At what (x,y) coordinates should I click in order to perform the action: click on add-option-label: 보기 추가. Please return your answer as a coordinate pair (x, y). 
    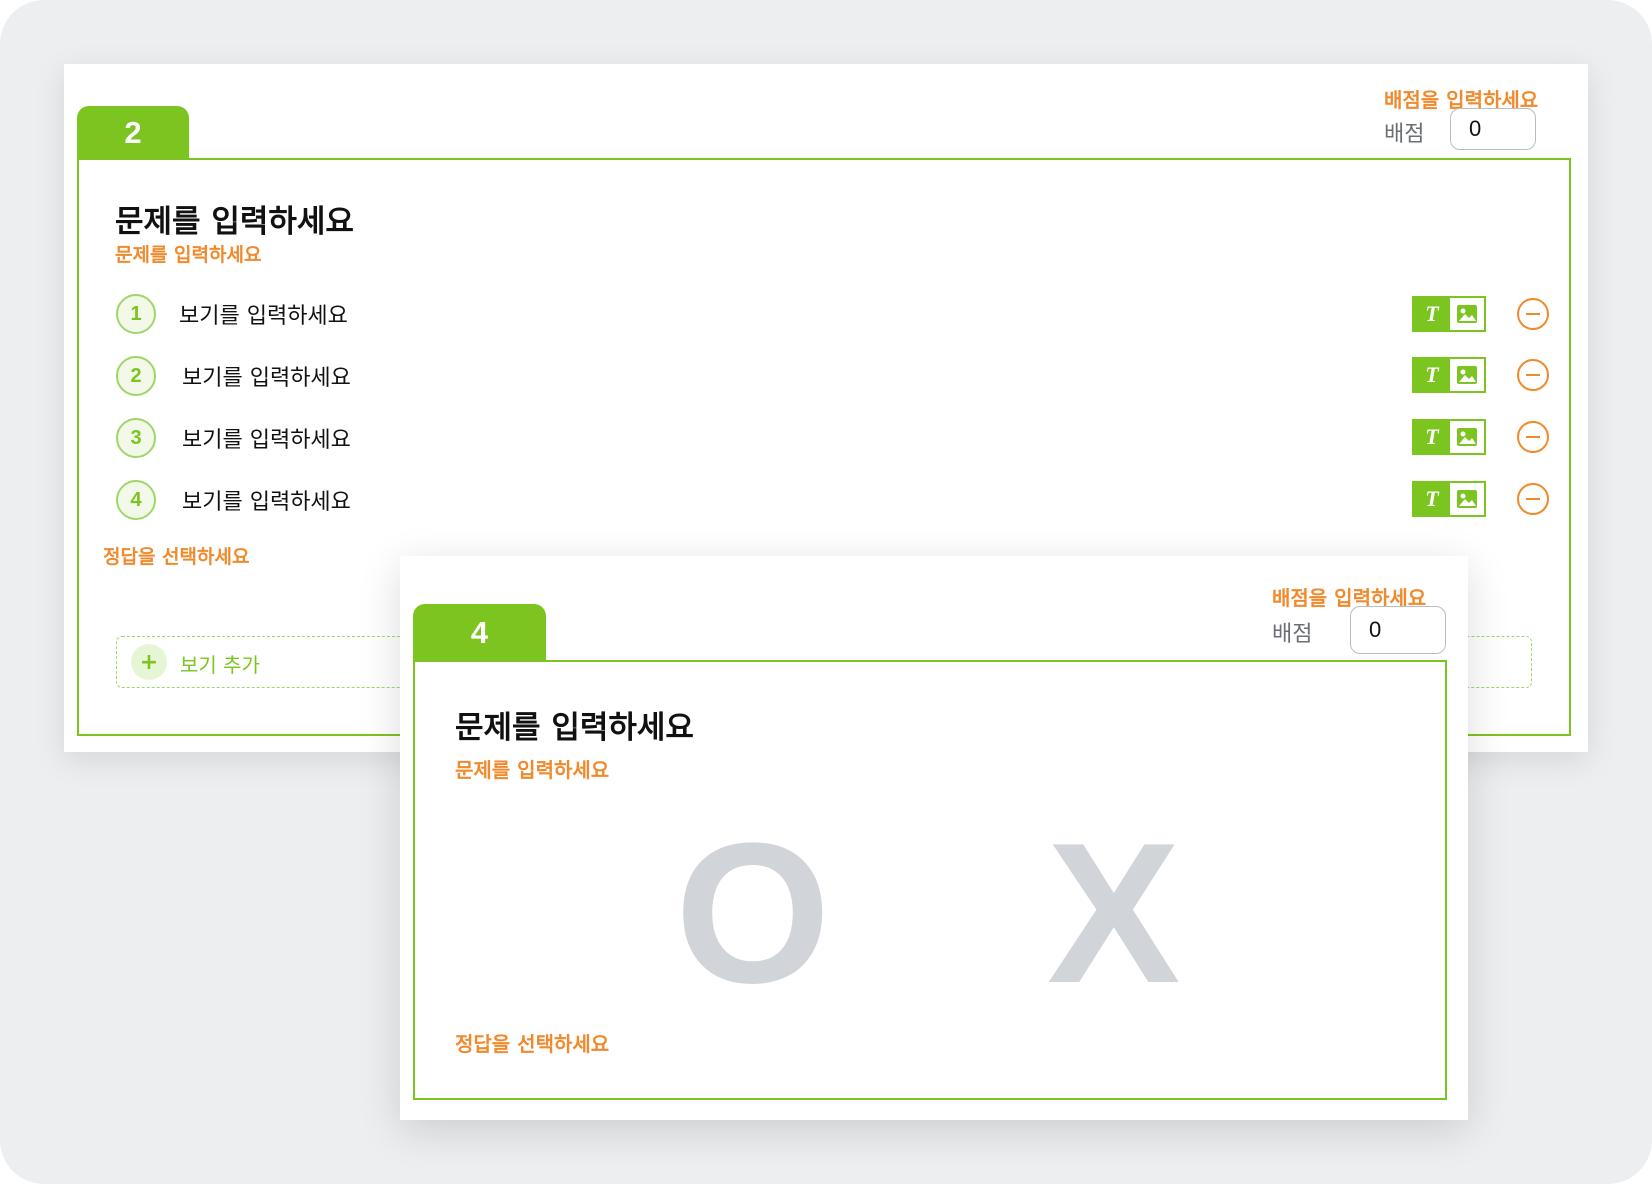
    Looking at the image, I should click on (220, 665).